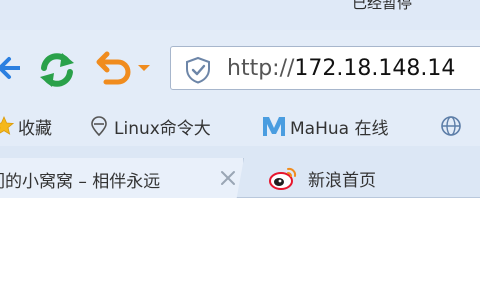 The image size is (480, 300). I want to click on star-icon, so click(7, 125).